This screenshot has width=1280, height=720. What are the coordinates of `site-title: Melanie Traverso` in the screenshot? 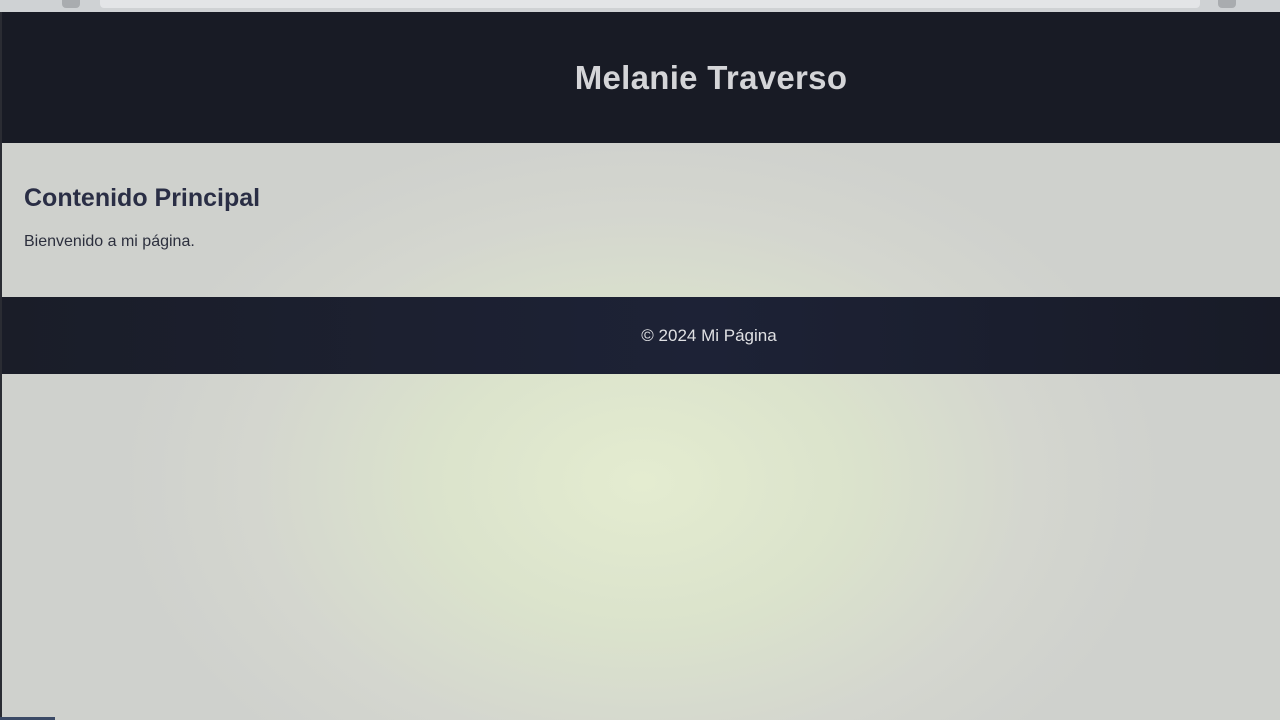 It's located at (711, 77).